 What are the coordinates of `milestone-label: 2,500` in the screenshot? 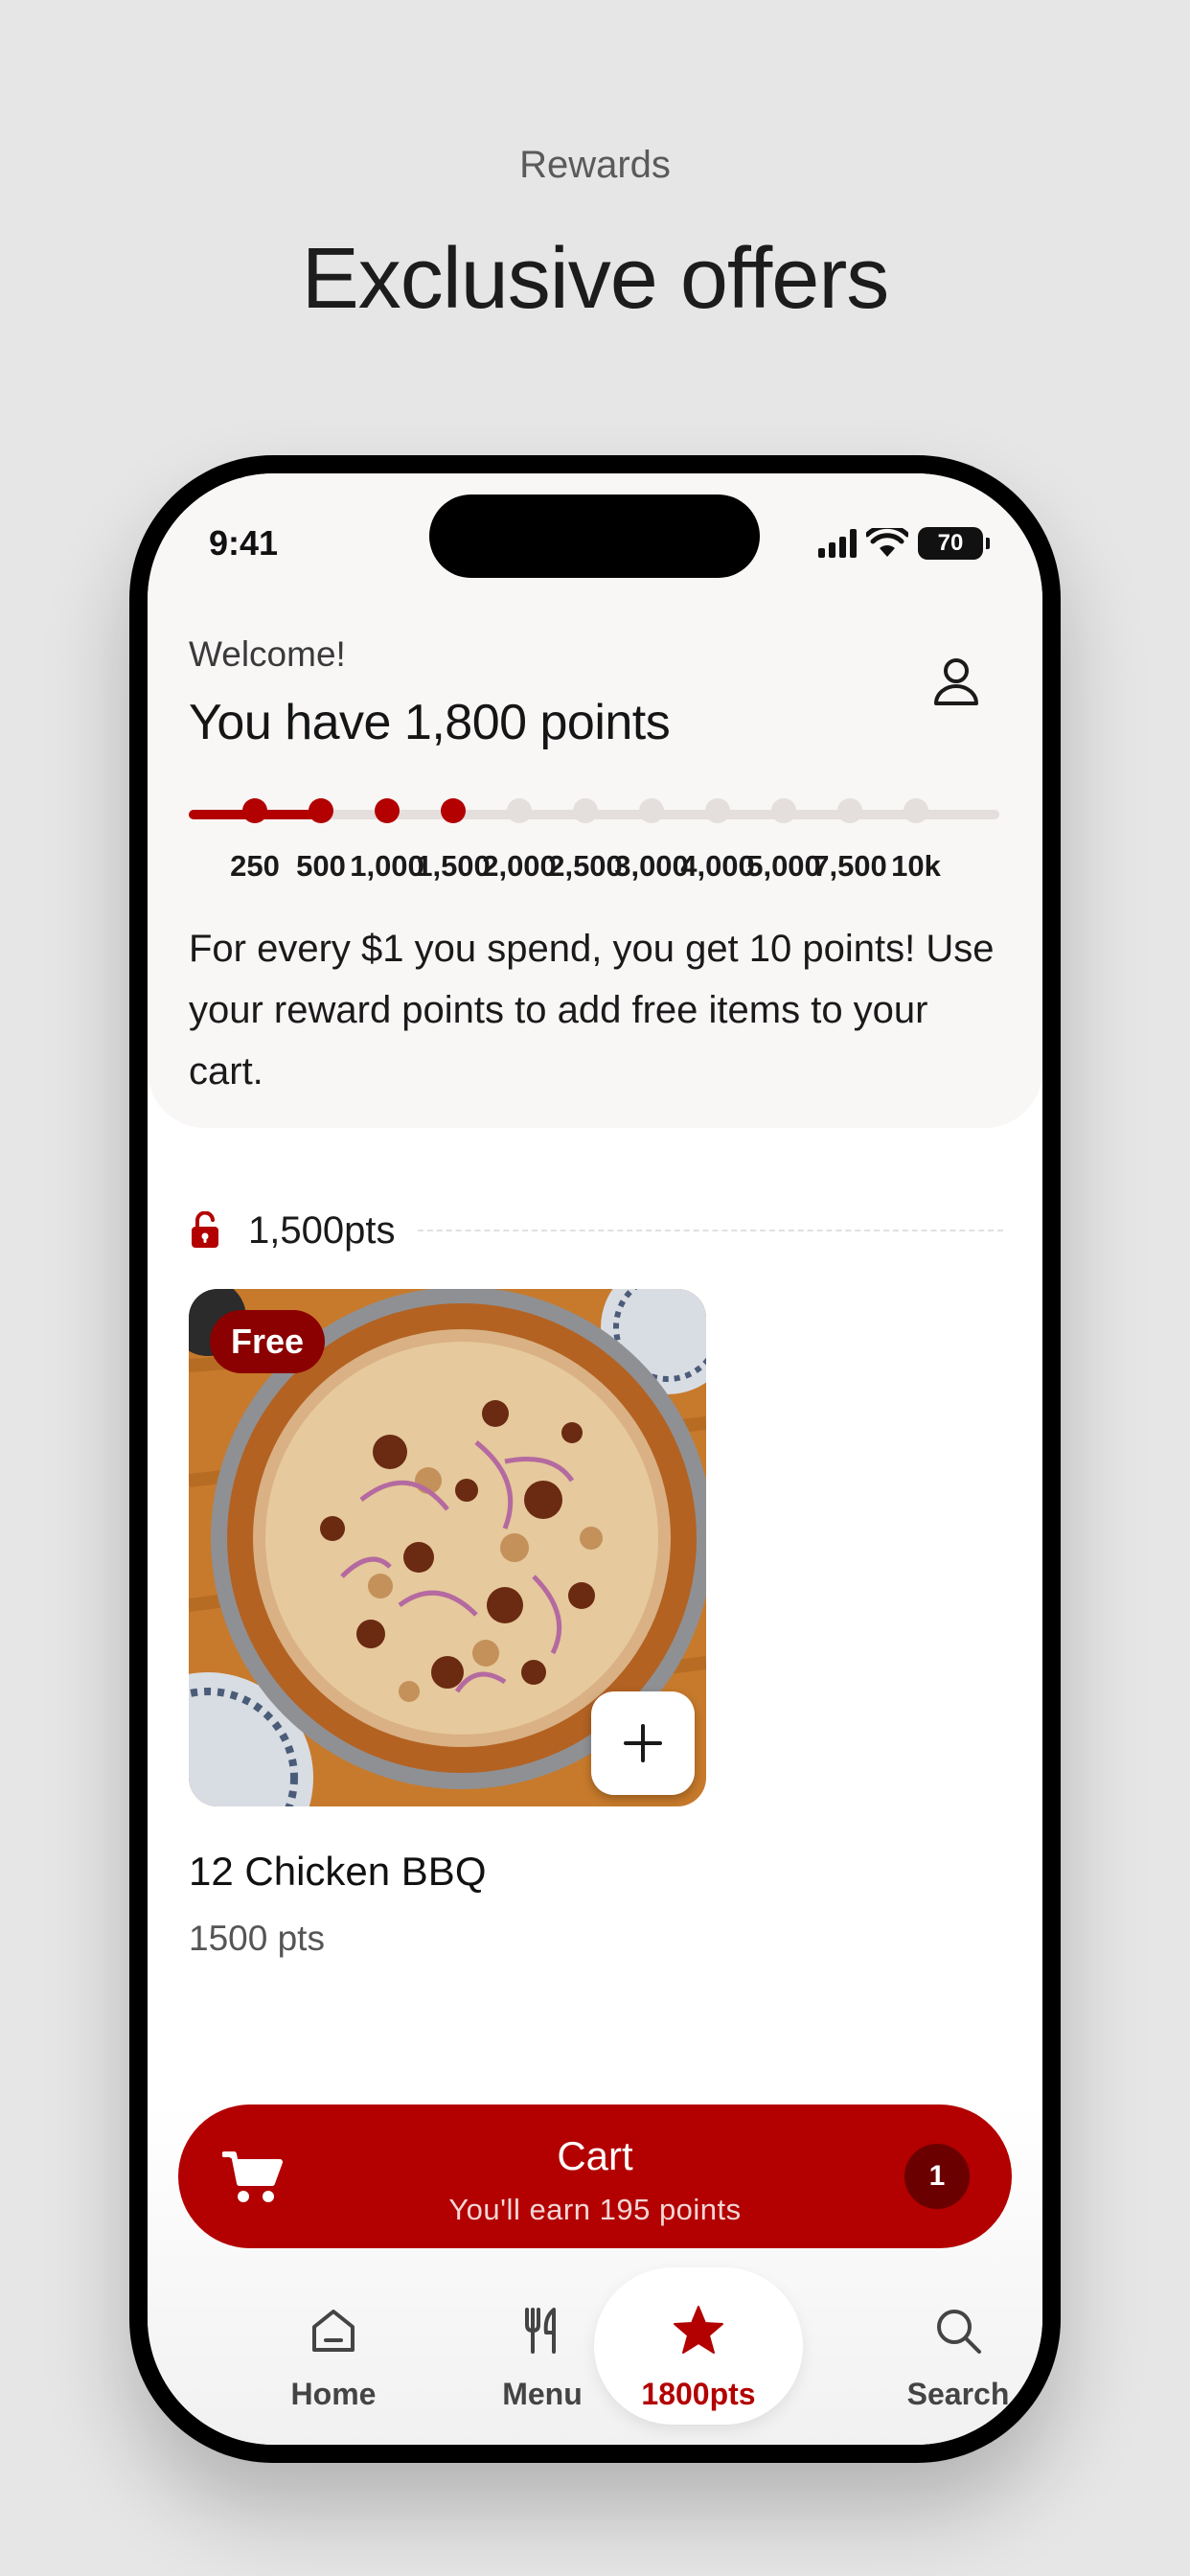 It's located at (586, 866).